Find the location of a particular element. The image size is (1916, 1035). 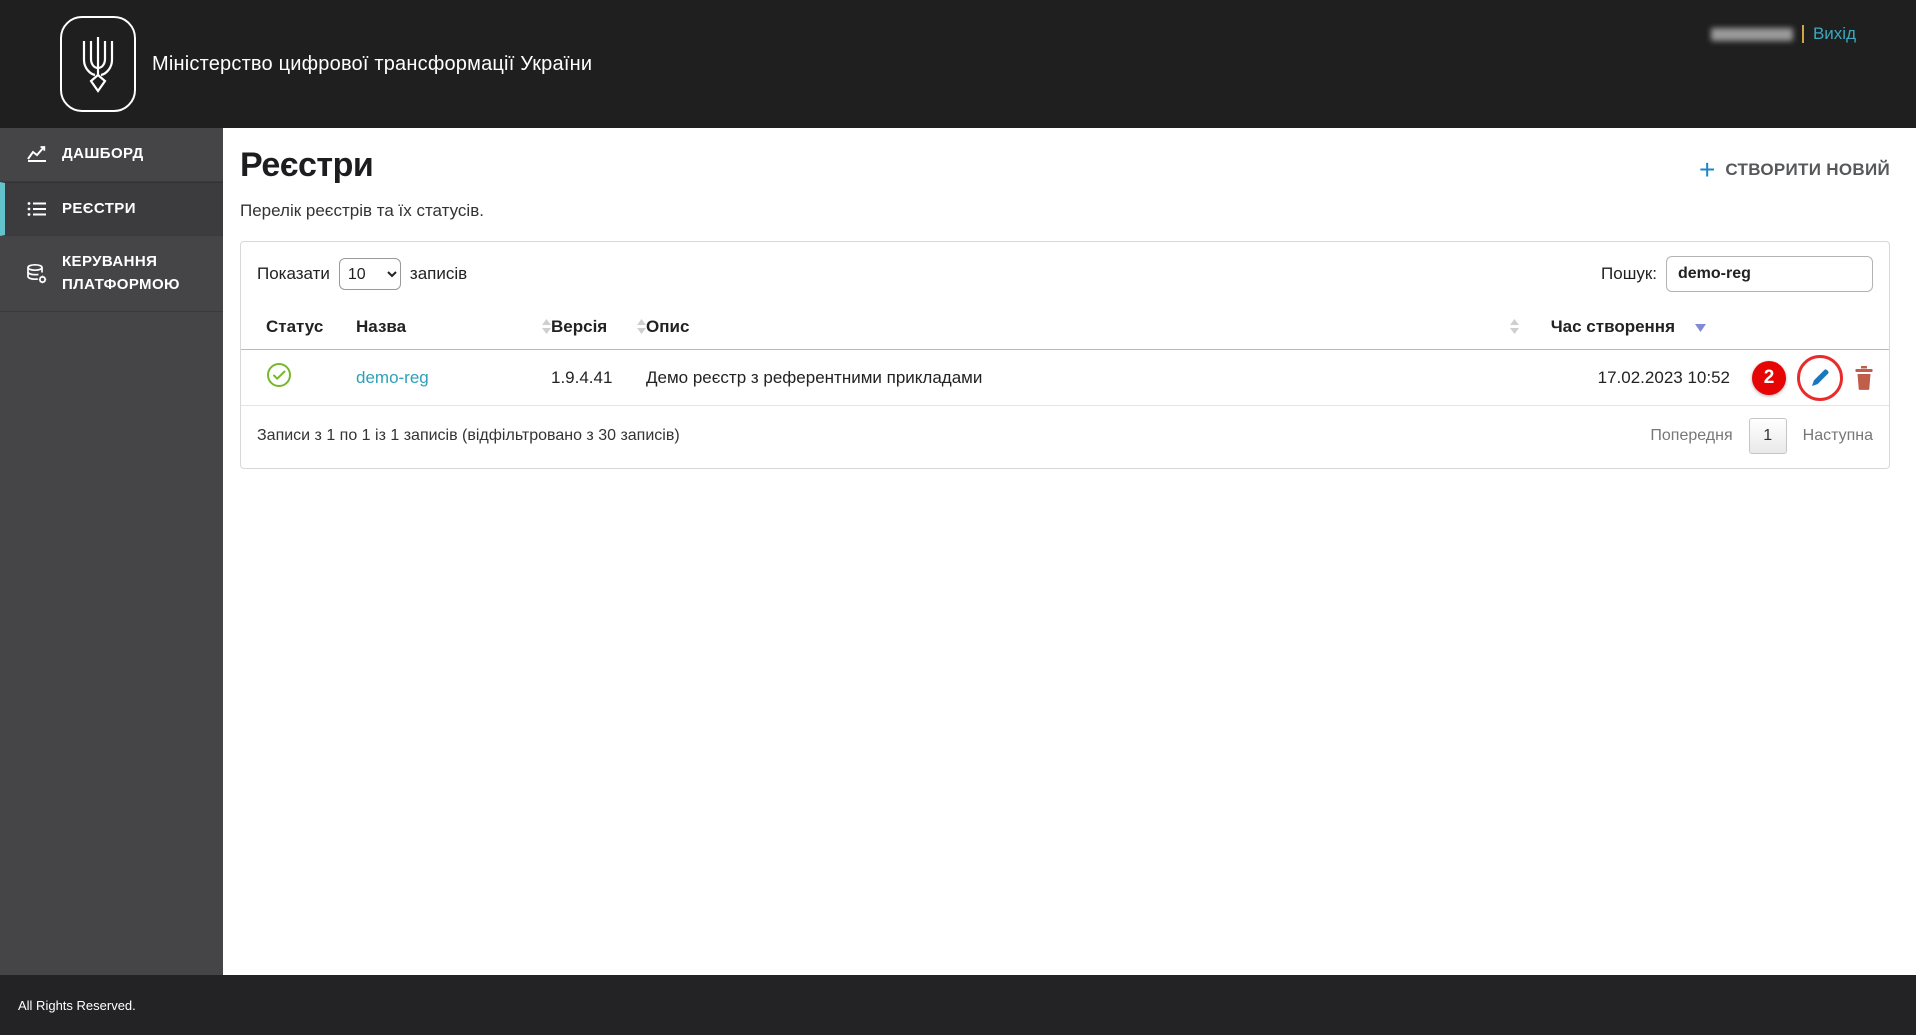

search-control: Пошук: is located at coordinates (1737, 274).